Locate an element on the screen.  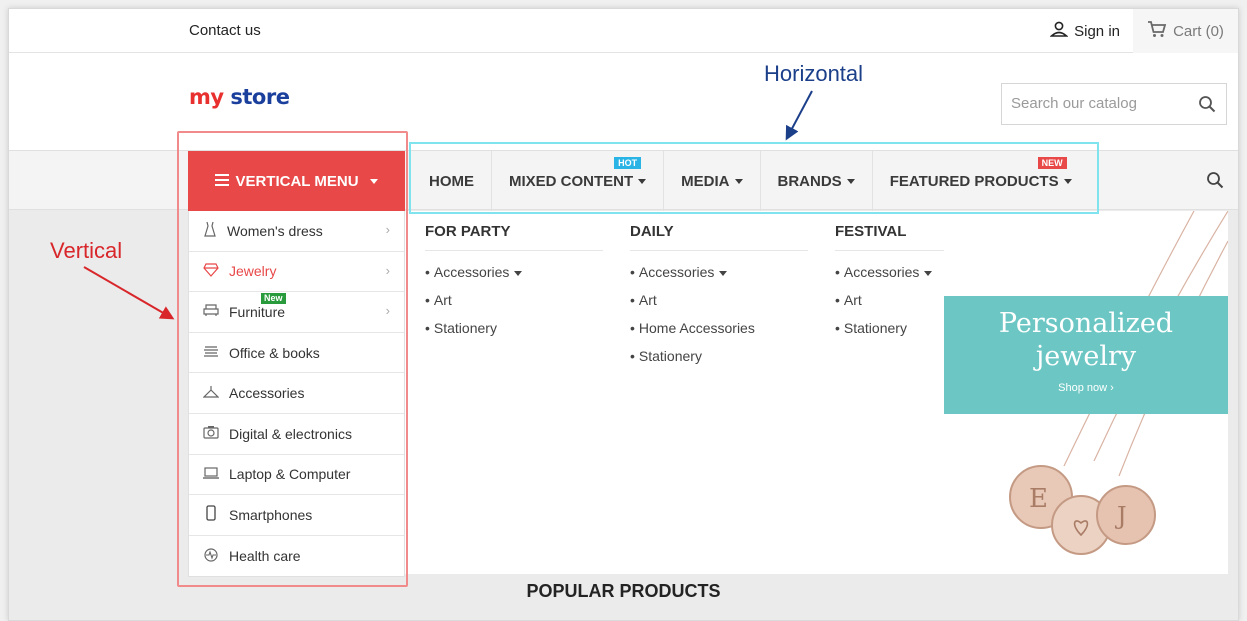
vertical-arrow is located at coordinates (129, 293).